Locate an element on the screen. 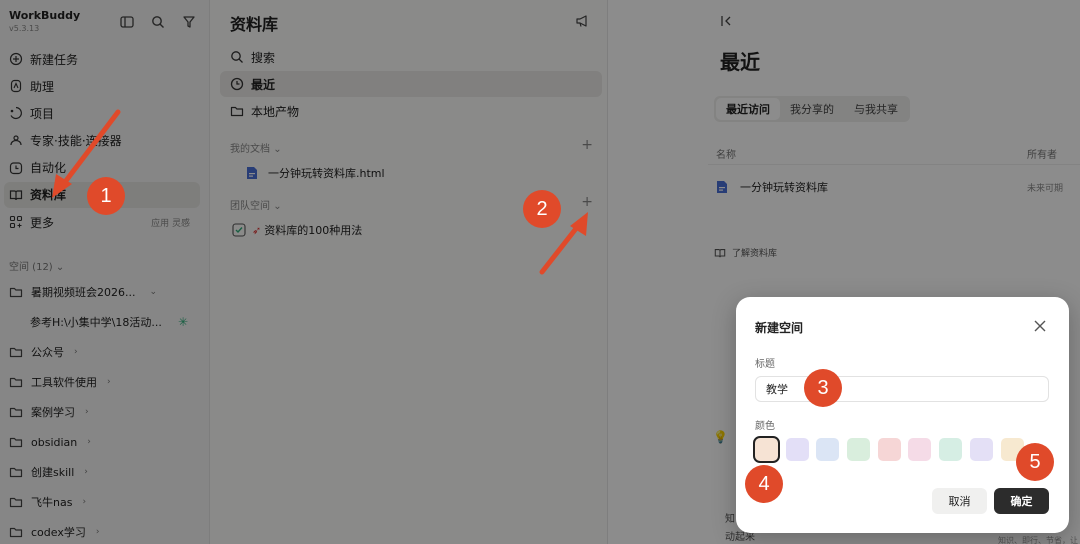 The width and height of the screenshot is (1080, 544). cancel-button: 取消 is located at coordinates (959, 501).